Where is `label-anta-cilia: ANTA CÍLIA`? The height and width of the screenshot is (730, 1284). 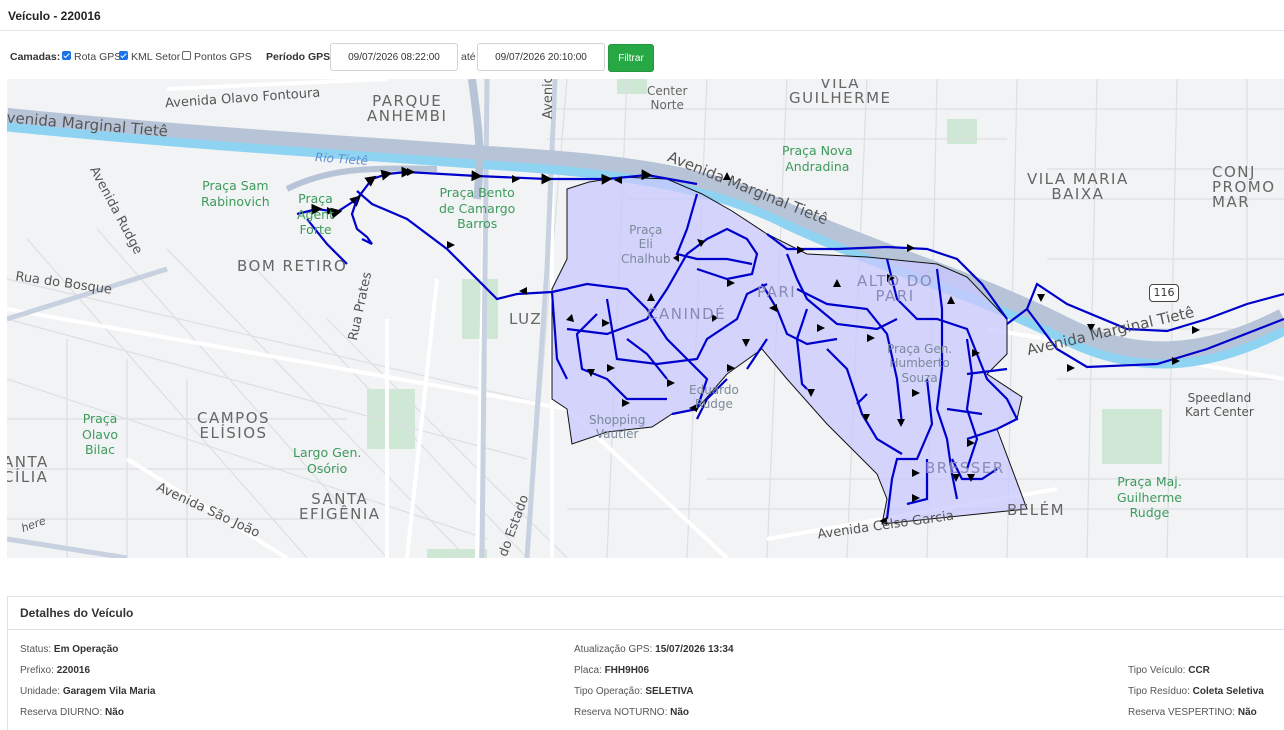
label-anta-cilia: ANTA CÍLIA is located at coordinates (28, 469).